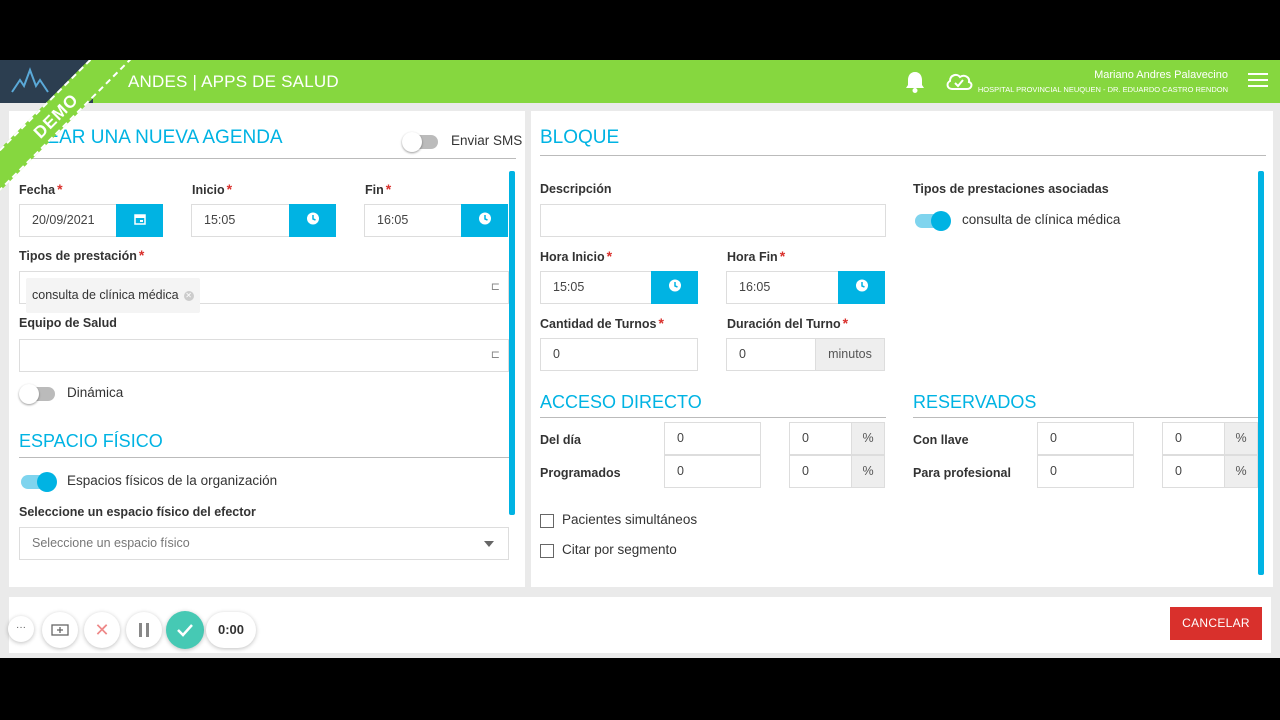 The width and height of the screenshot is (1280, 720). What do you see at coordinates (1161, 75) in the screenshot?
I see `user-name: Mariano Andres Palavecino` at bounding box center [1161, 75].